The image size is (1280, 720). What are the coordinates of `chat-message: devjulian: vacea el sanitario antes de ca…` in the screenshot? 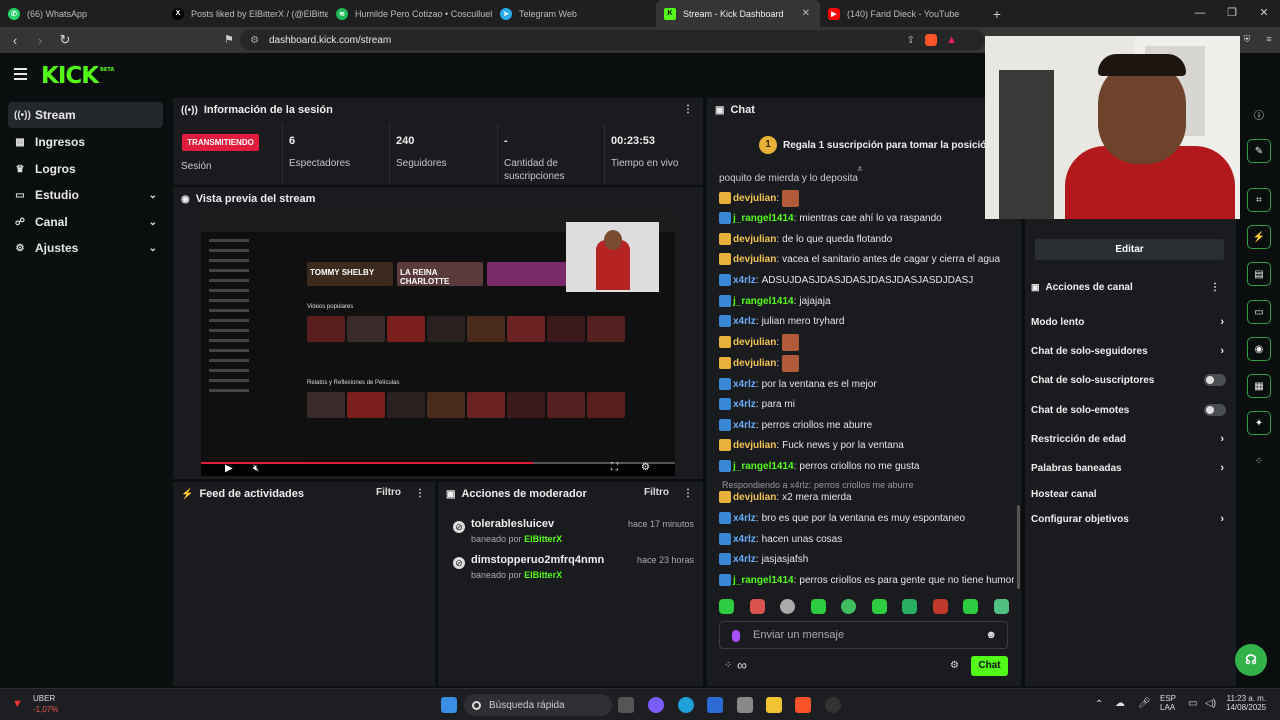 It's located at (866, 259).